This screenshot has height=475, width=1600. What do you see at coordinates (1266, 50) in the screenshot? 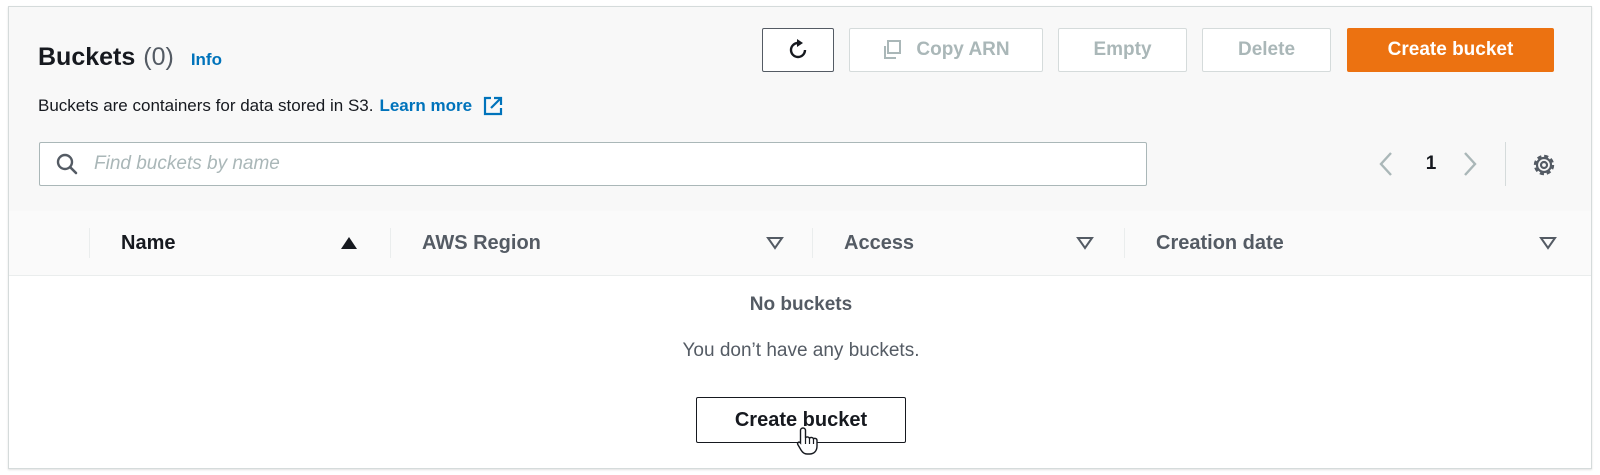
I see `delete-button: Delete` at bounding box center [1266, 50].